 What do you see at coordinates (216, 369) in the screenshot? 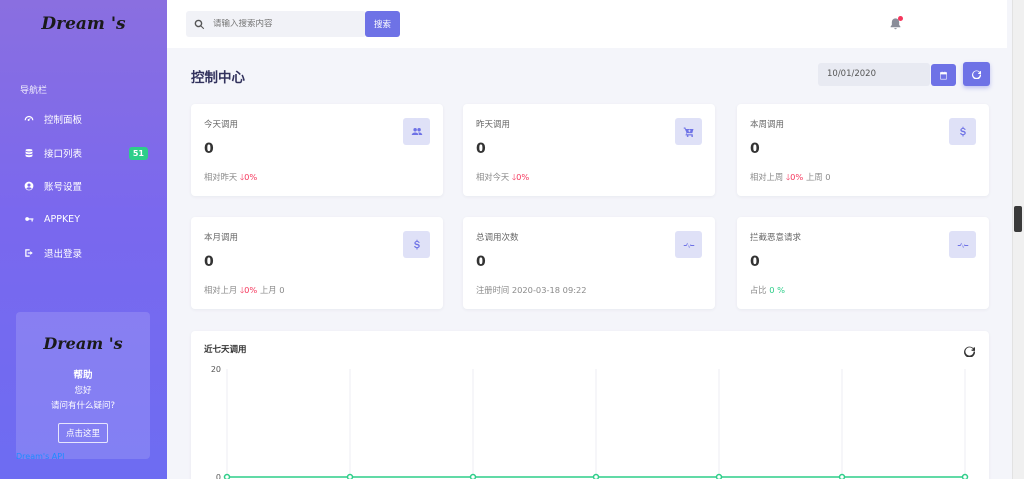
I see `y-tick-label: 20` at bounding box center [216, 369].